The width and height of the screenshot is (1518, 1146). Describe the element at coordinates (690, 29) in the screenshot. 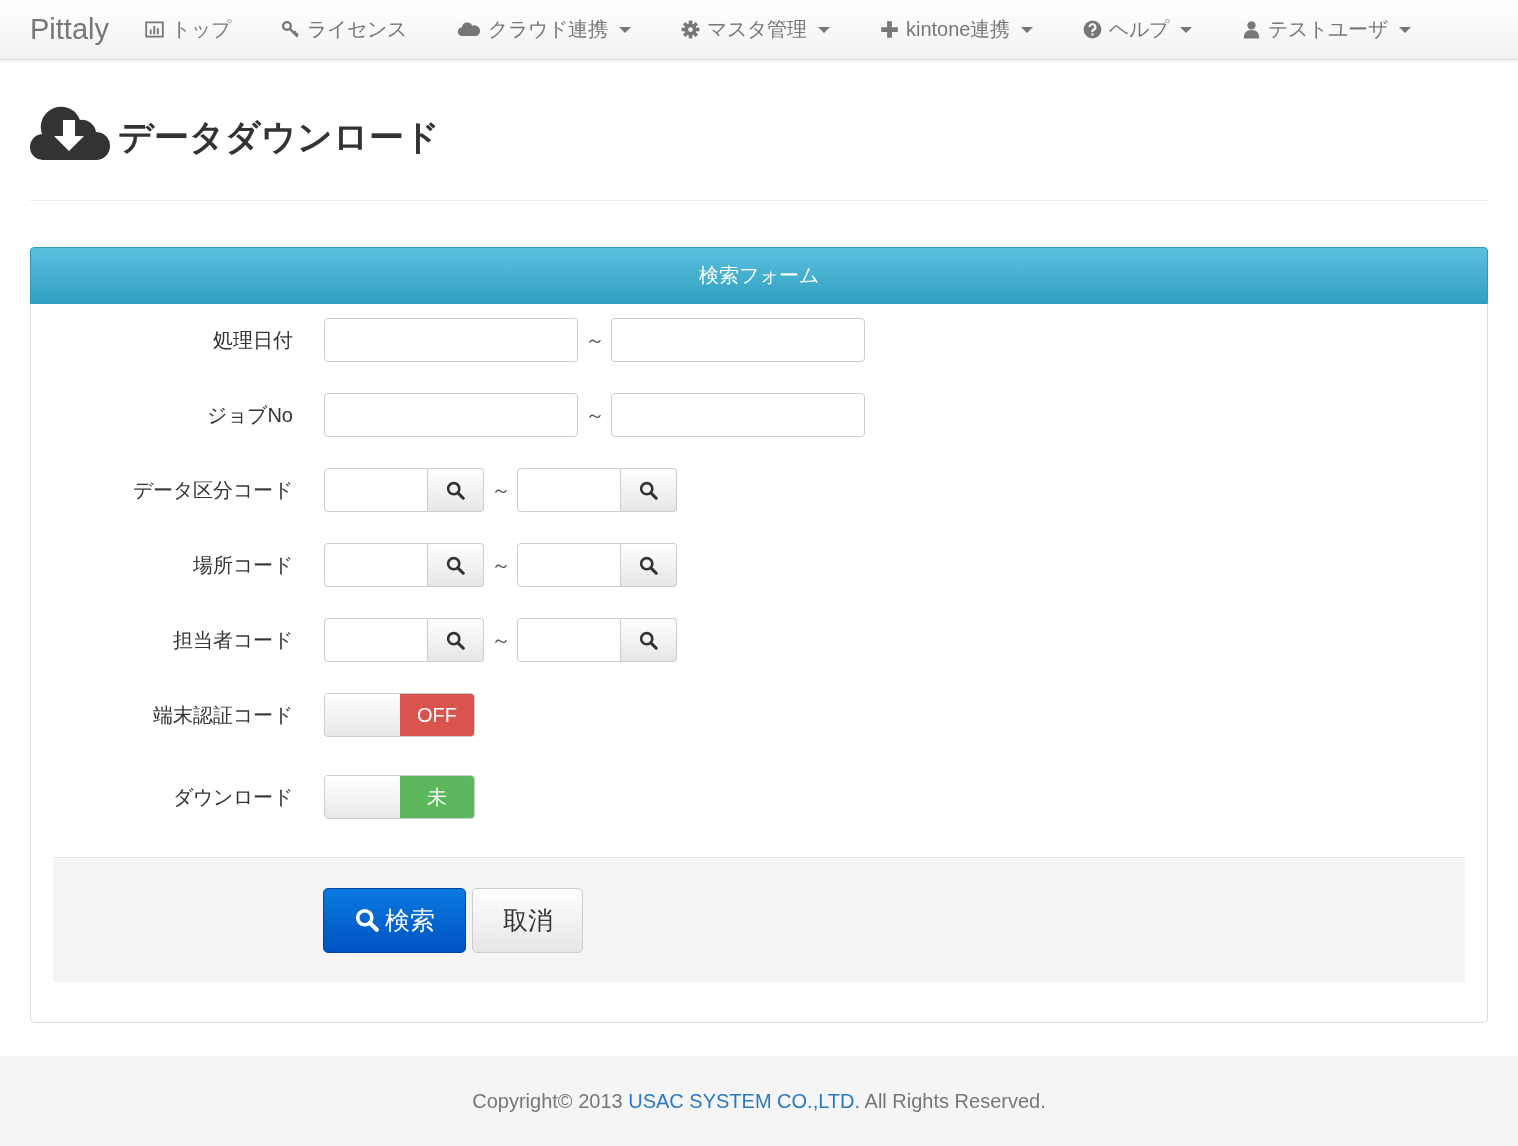

I see `settings-icon` at that location.